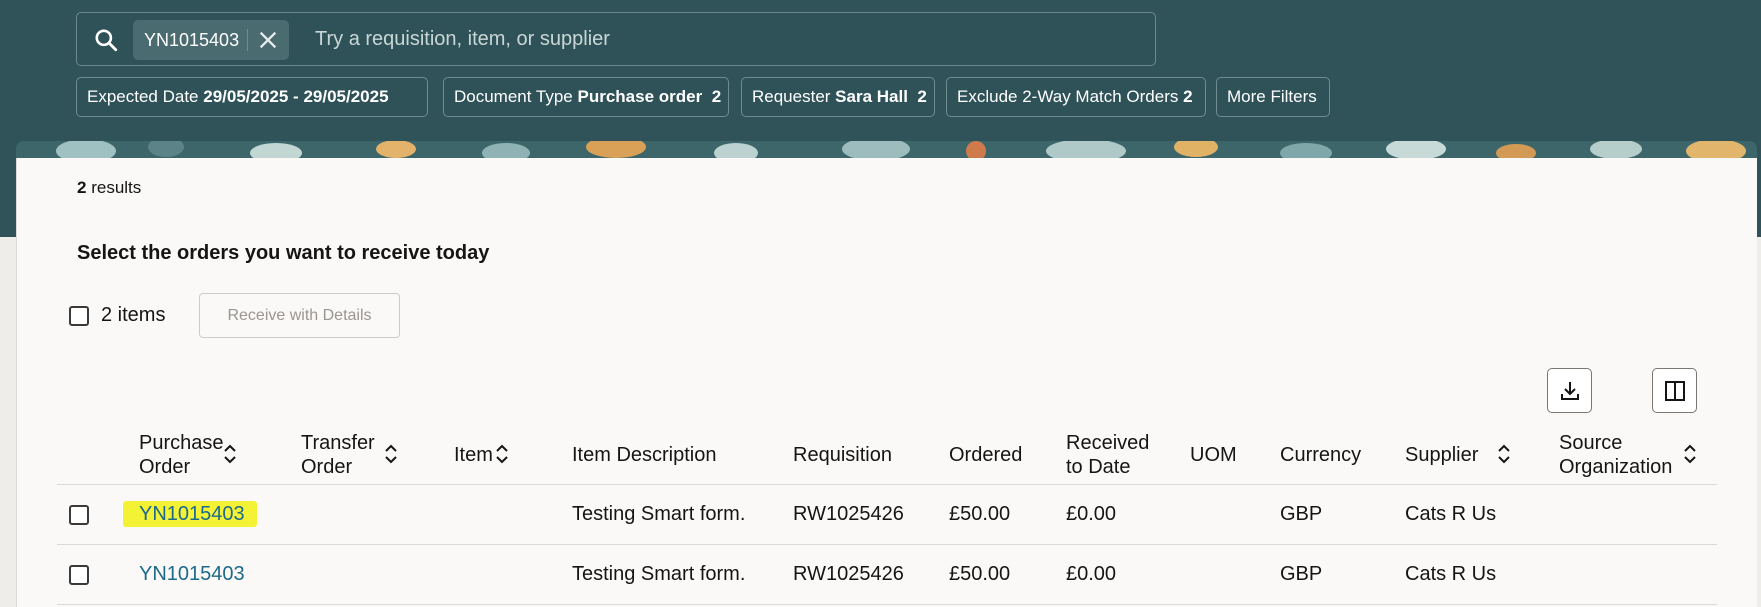 Image resolution: width=1761 pixels, height=607 pixels. Describe the element at coordinates (79, 316) in the screenshot. I see `select-all-checkbox` at that location.